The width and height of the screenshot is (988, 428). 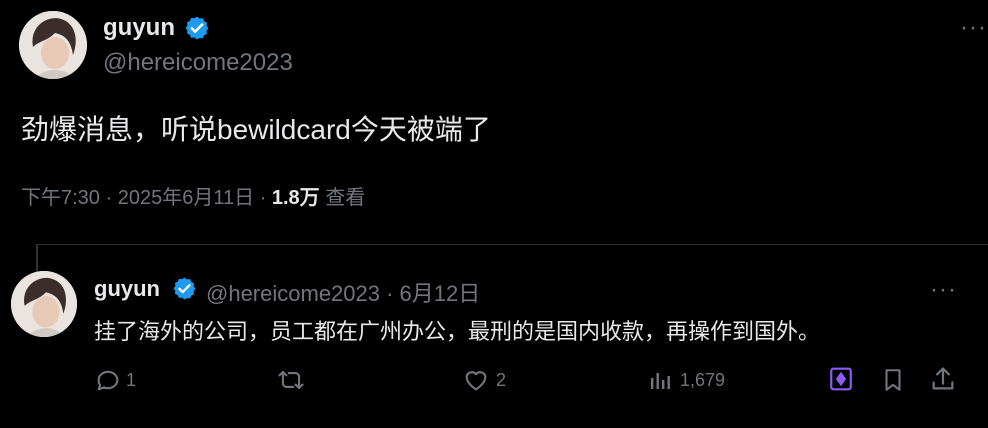 I want to click on share-icon, so click(x=943, y=378).